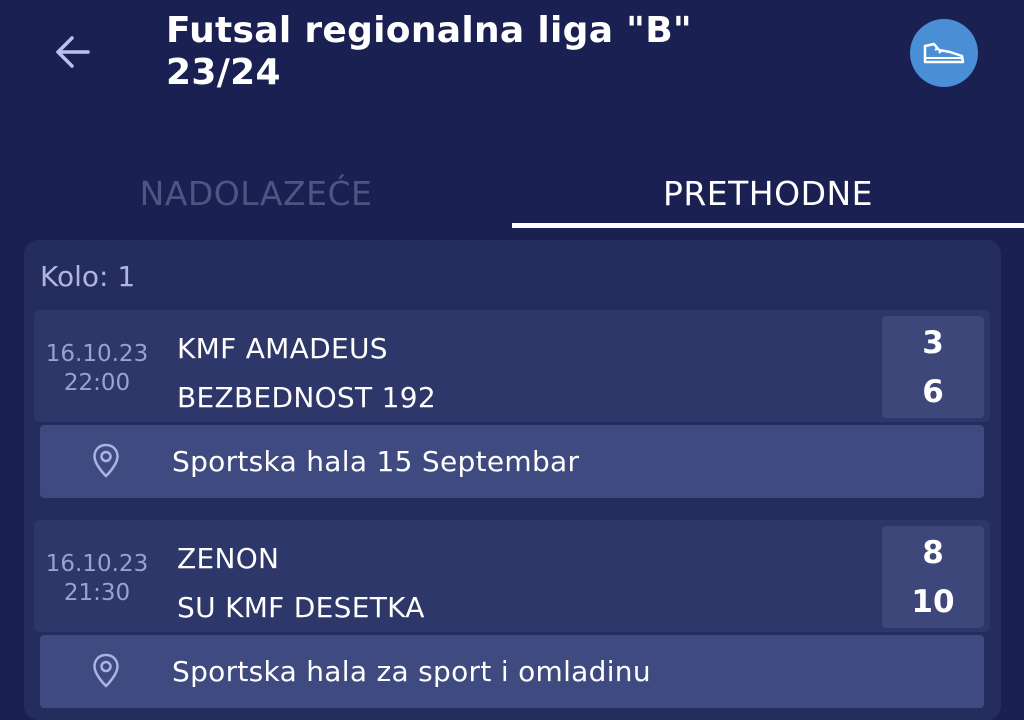 The height and width of the screenshot is (720, 1024). I want to click on home-score: 3, so click(933, 343).